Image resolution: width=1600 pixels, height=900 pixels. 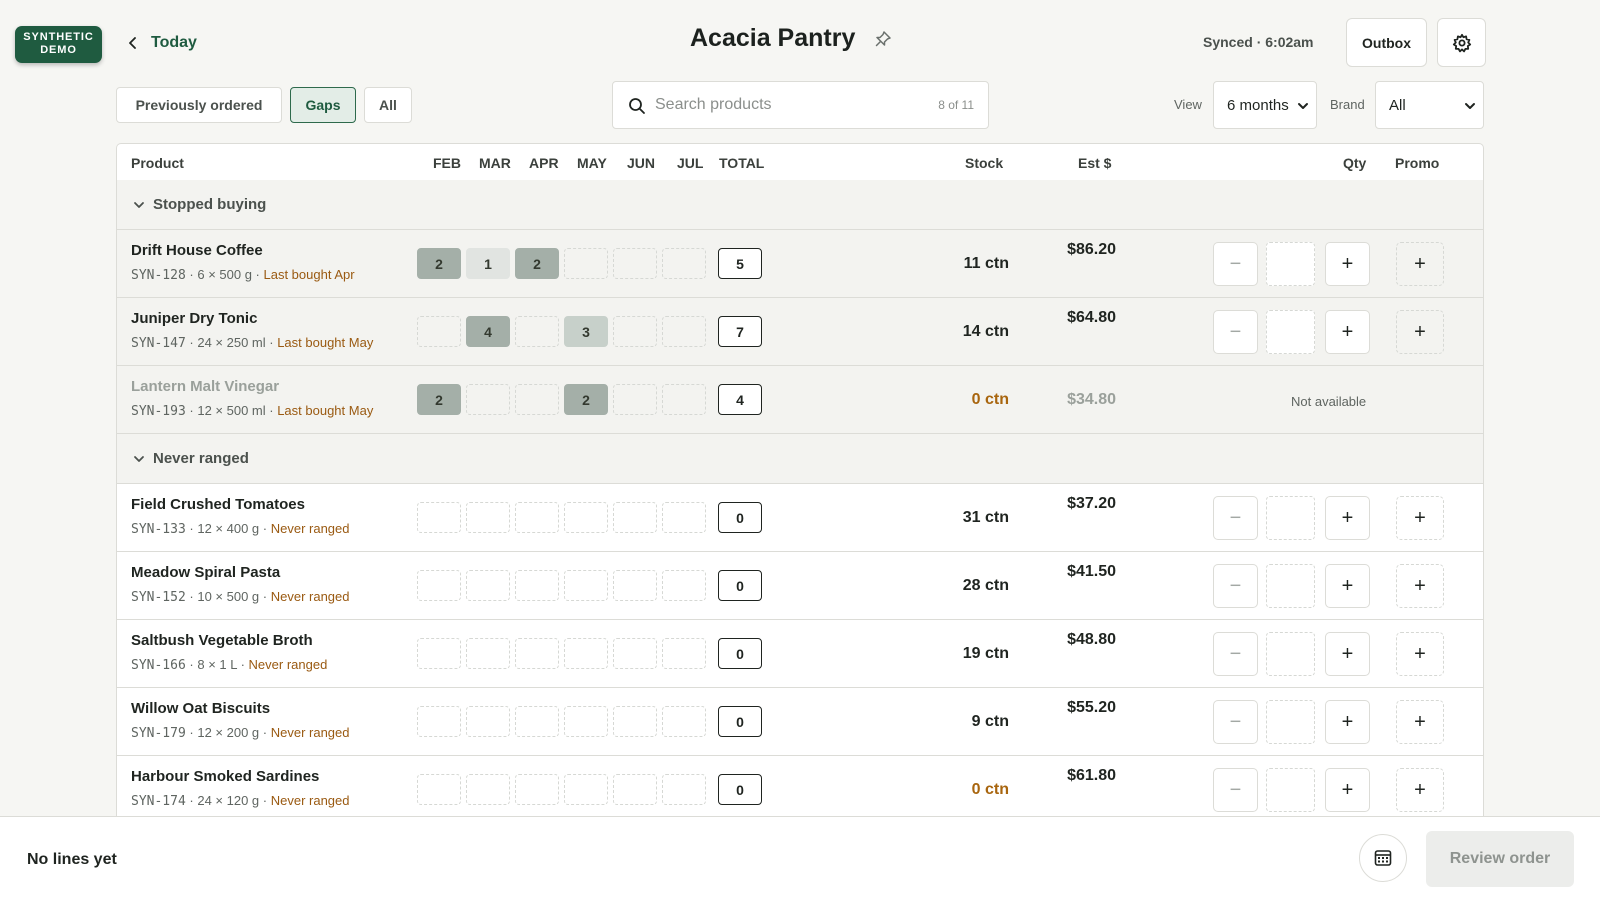 I want to click on product-meta: SYN-128 · 6 × 500 g · Last bought Apr, so click(x=243, y=275).